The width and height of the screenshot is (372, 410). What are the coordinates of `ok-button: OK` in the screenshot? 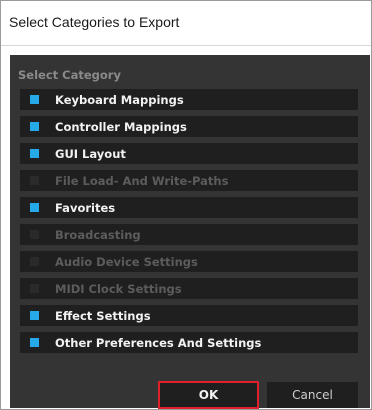 It's located at (208, 395).